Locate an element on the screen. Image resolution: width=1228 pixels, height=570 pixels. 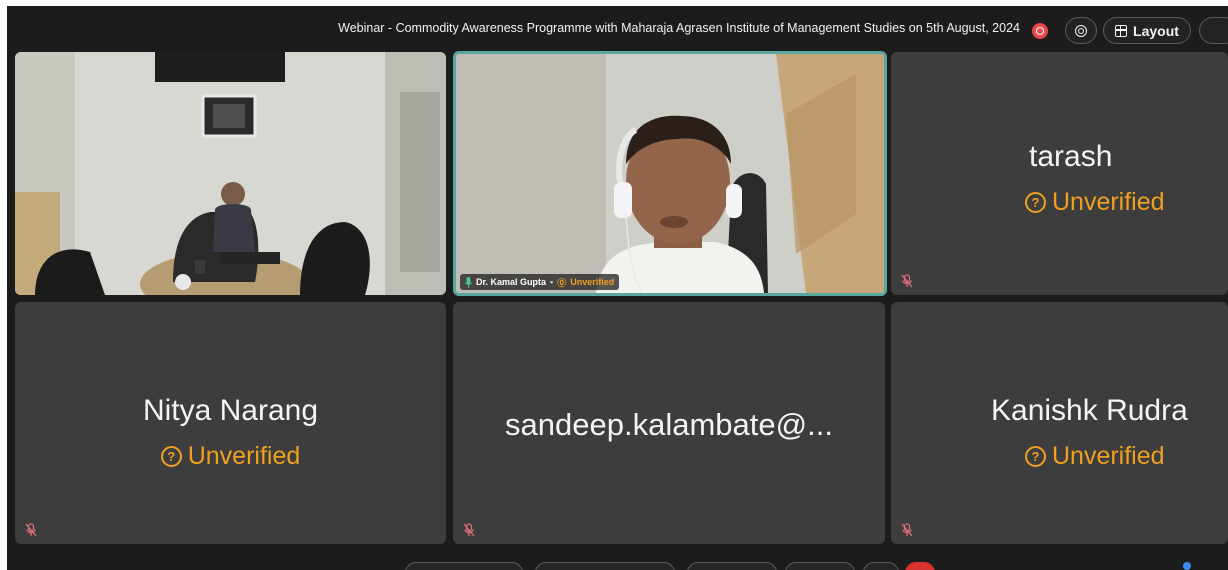
participant-tile: Kanishk Rudra ? Unverified is located at coordinates (1059, 423).